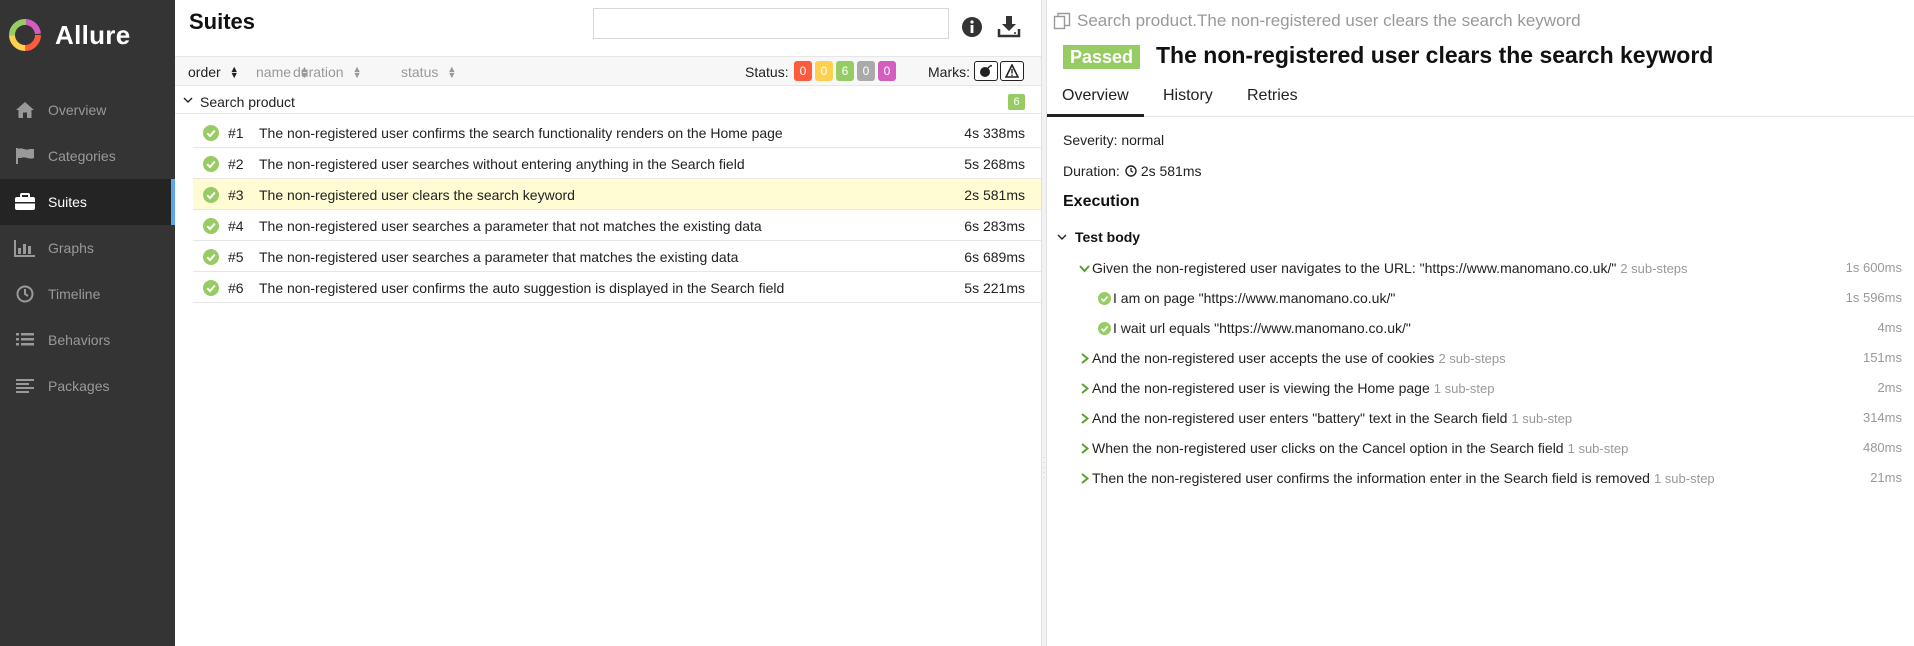  I want to click on sidebar-item-packages: Packages, so click(87, 386).